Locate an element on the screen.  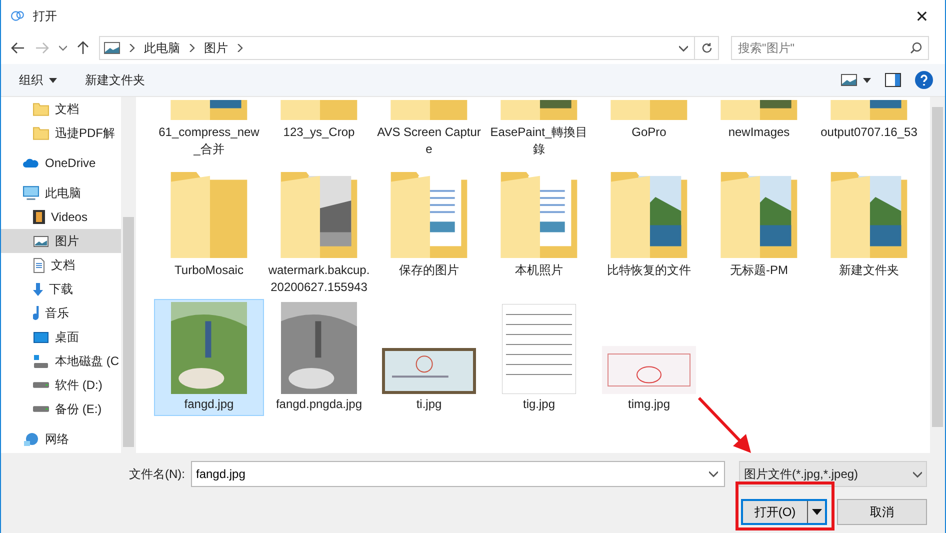
up-arrow-icon is located at coordinates (83, 48).